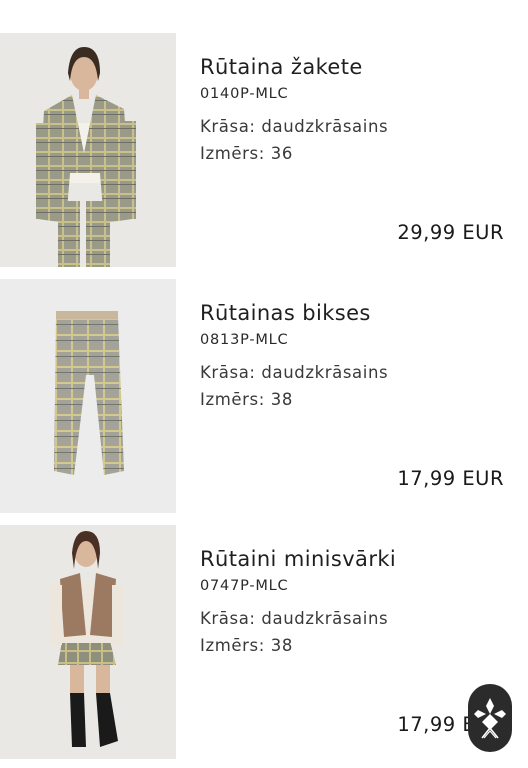 This screenshot has width=528, height=768. What do you see at coordinates (244, 340) in the screenshot?
I see `product-sku: 0813P-MLC` at bounding box center [244, 340].